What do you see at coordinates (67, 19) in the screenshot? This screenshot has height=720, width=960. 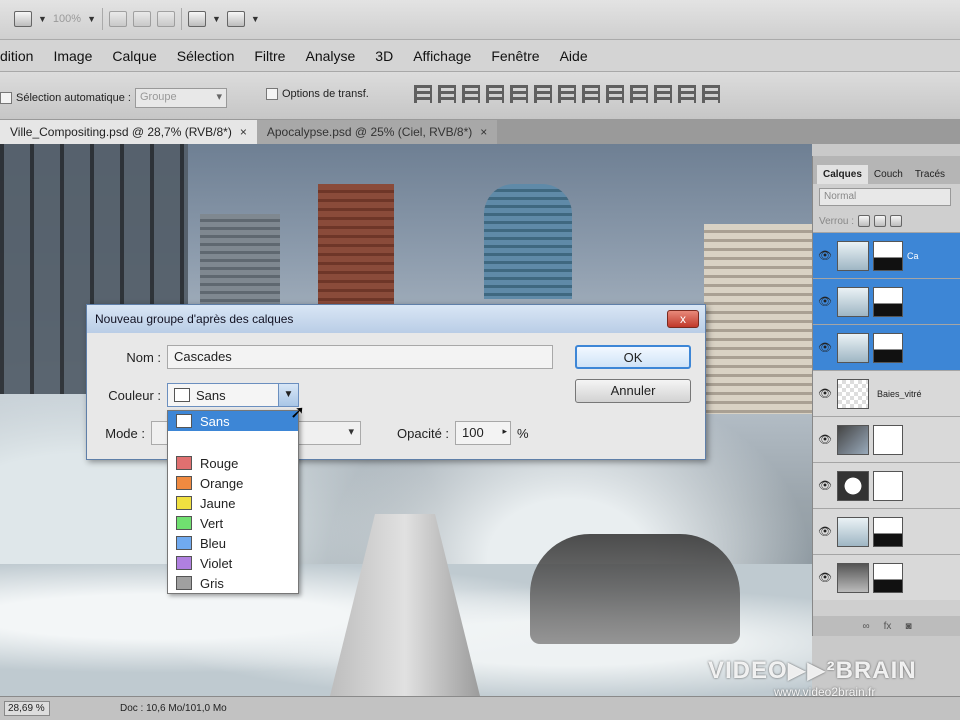 I see `zoom-select: 100%` at bounding box center [67, 19].